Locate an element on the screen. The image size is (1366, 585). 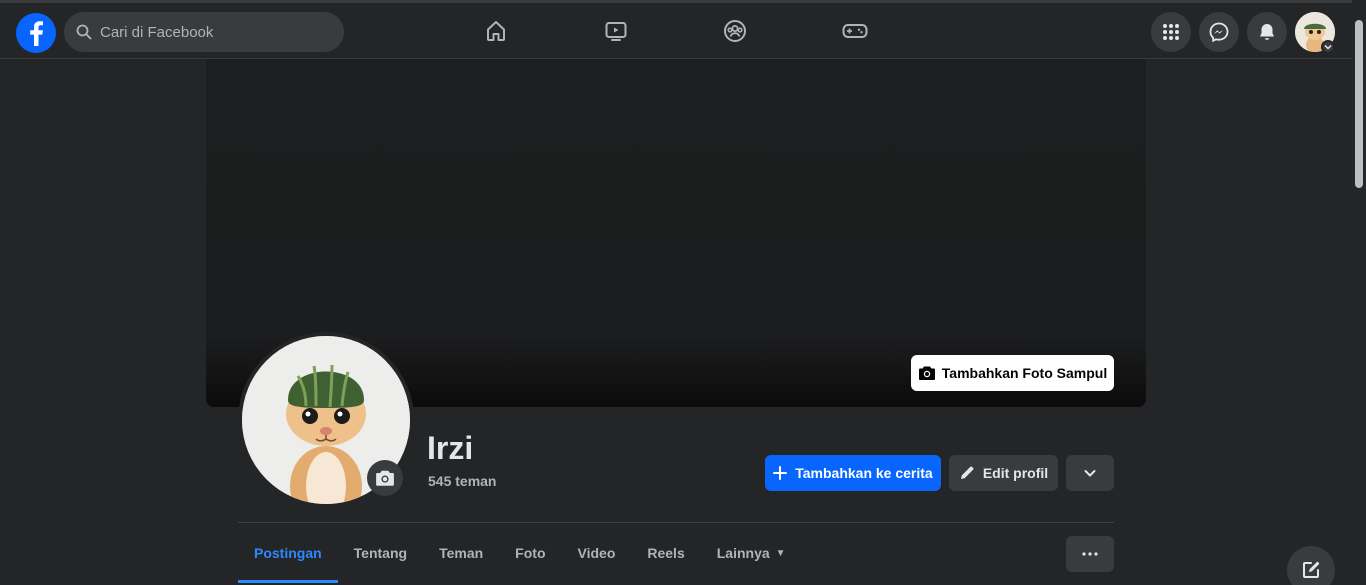
tab-teman: Teman is located at coordinates (461, 553).